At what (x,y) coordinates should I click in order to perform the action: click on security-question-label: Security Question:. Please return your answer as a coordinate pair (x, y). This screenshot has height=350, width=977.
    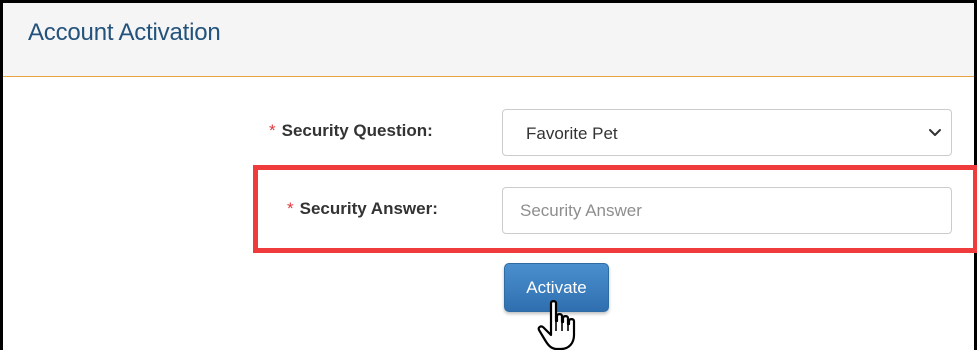
    Looking at the image, I should click on (357, 130).